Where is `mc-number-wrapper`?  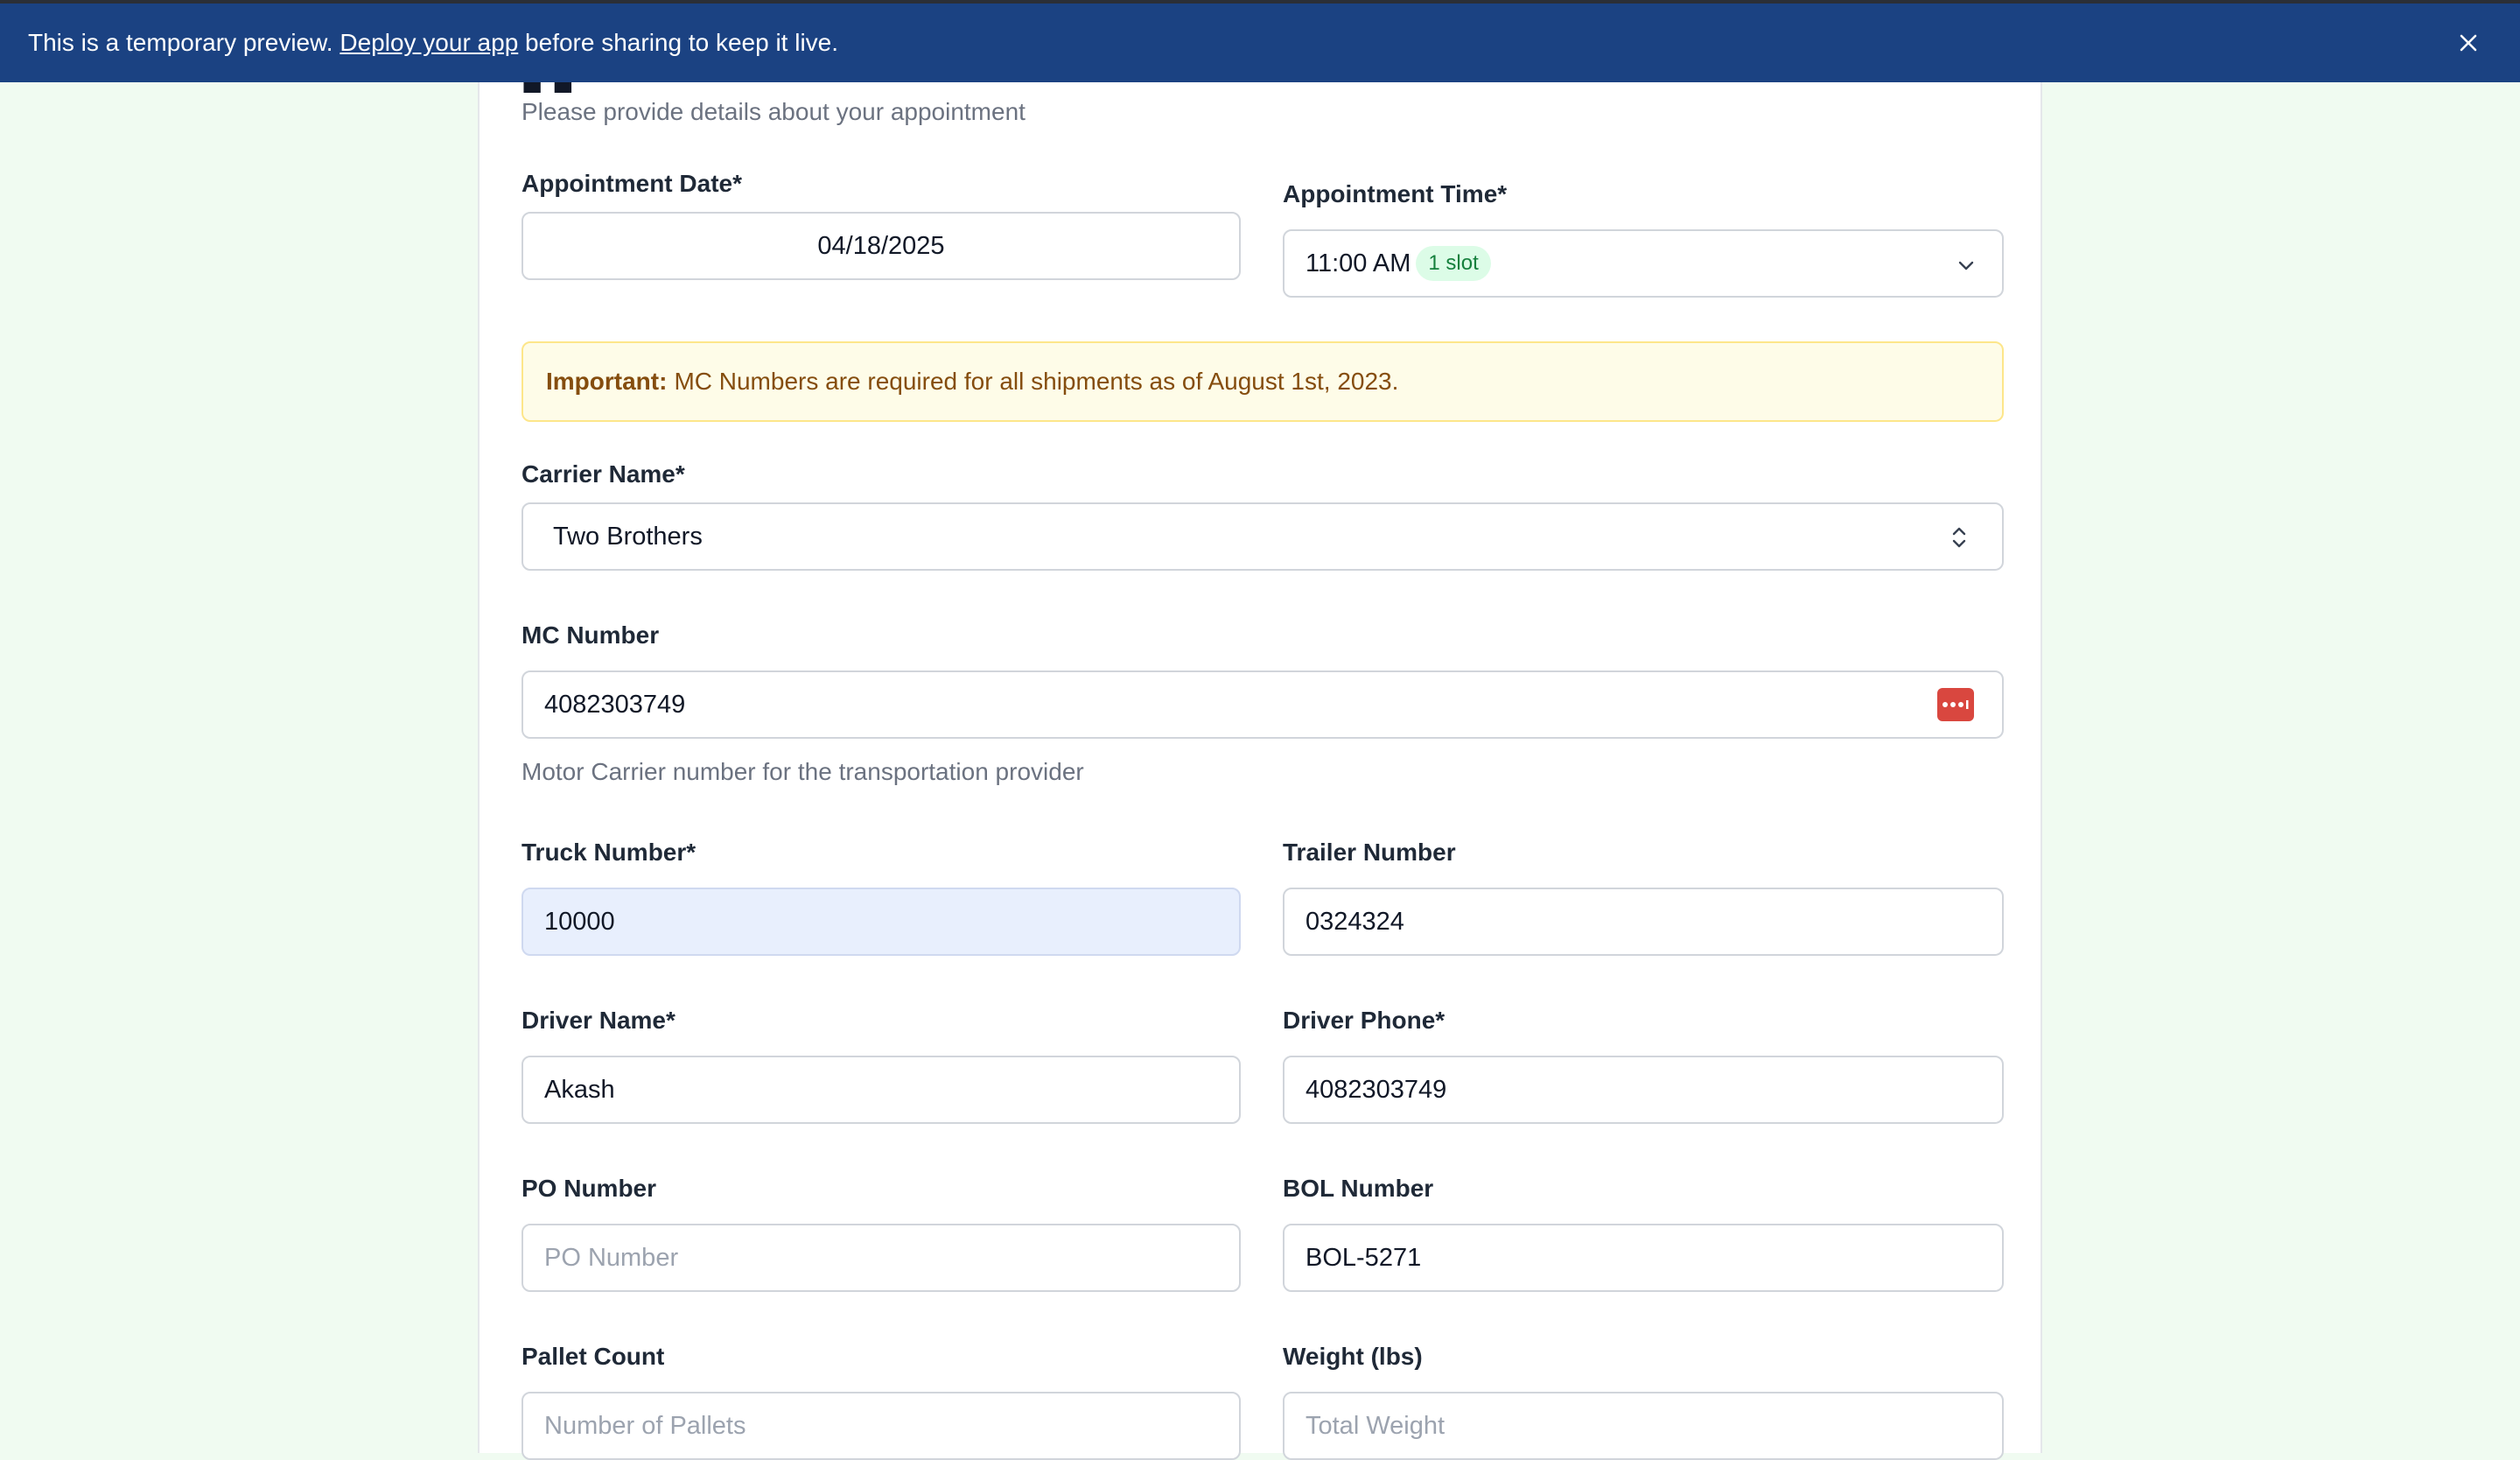 mc-number-wrapper is located at coordinates (1263, 704).